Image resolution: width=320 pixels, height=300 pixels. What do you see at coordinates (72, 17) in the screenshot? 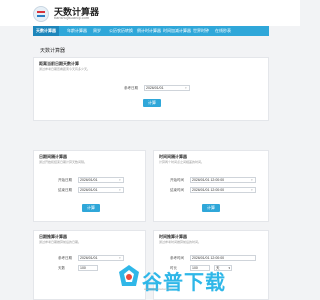
I see `site-url: tianshujisuanqi.com` at bounding box center [72, 17].